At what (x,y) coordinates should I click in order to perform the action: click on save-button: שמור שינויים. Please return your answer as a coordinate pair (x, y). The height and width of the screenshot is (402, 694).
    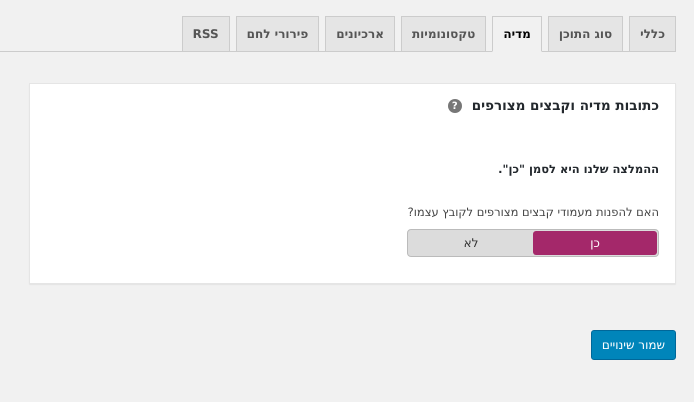
    Looking at the image, I should click on (633, 345).